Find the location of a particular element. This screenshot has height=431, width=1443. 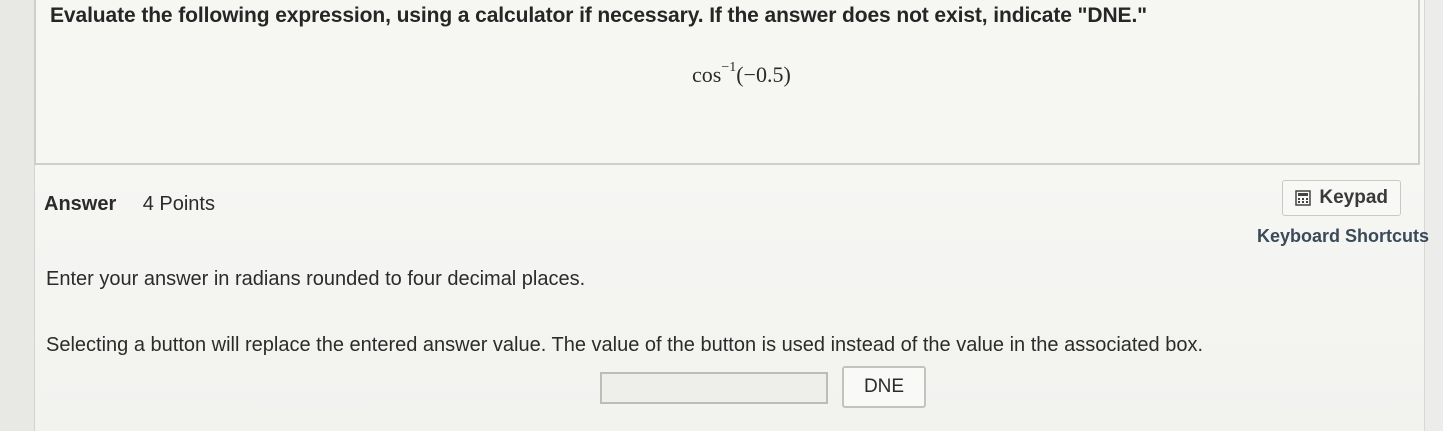

calculator-icon is located at coordinates (1303, 198).